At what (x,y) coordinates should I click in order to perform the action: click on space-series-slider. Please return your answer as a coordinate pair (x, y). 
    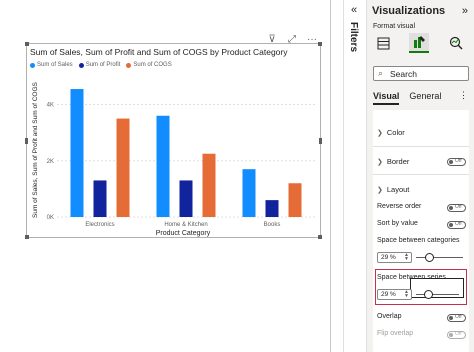
    Looking at the image, I should click on (437, 294).